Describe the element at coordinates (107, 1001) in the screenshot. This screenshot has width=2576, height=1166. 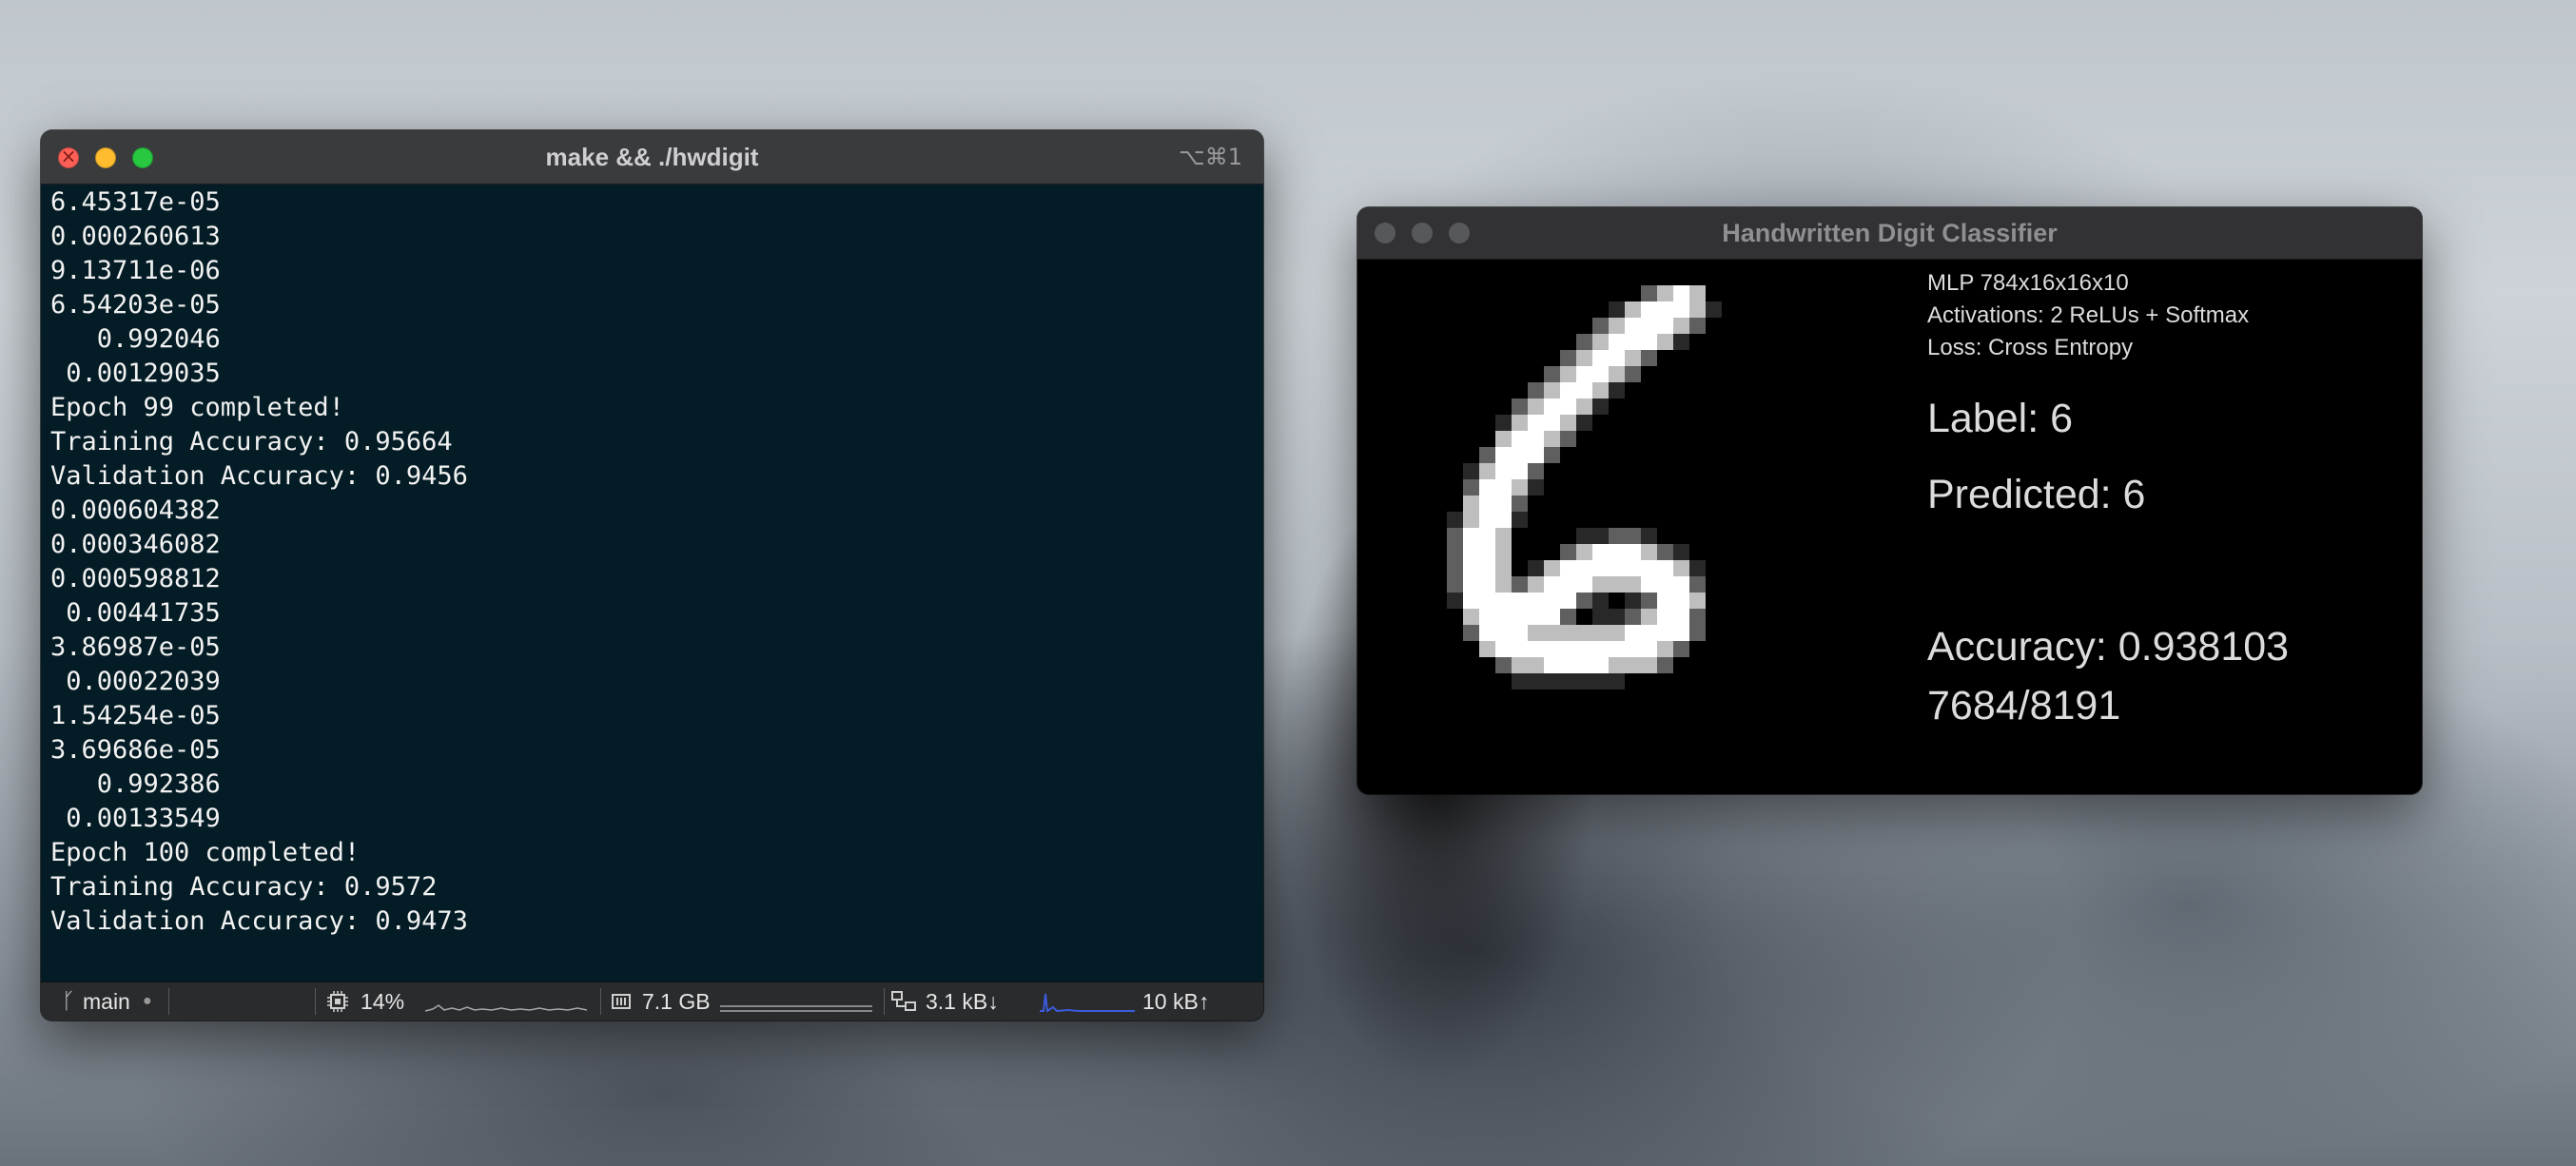
I see `git-branch-name: main` at that location.